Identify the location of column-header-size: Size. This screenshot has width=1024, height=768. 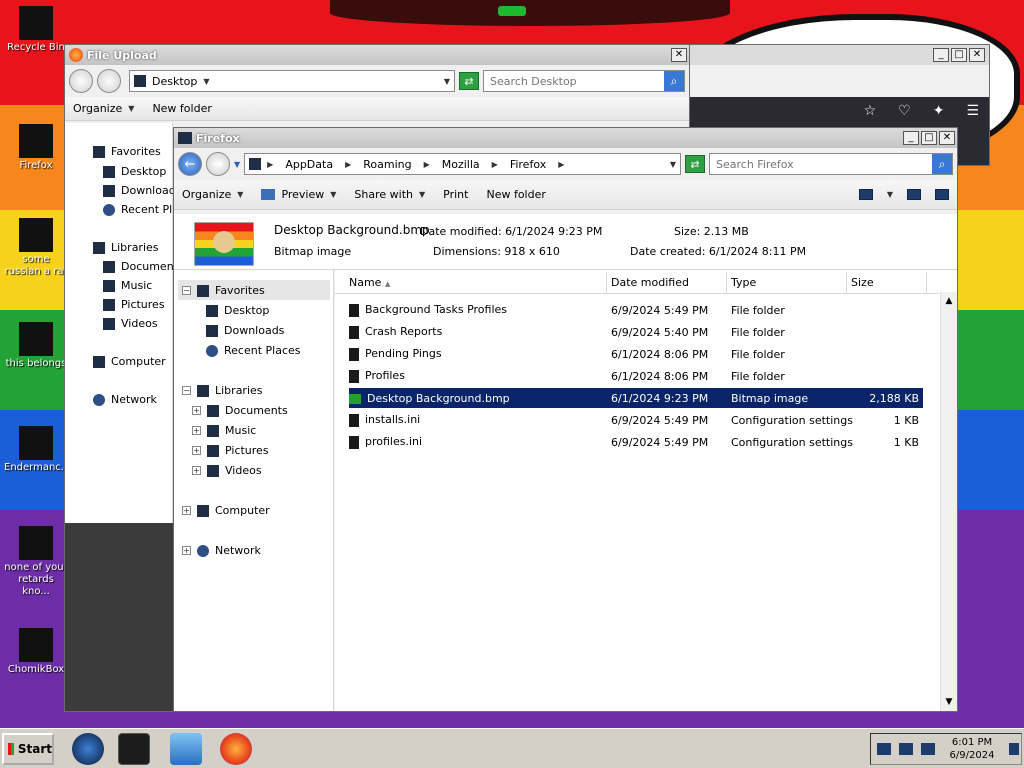
(887, 282).